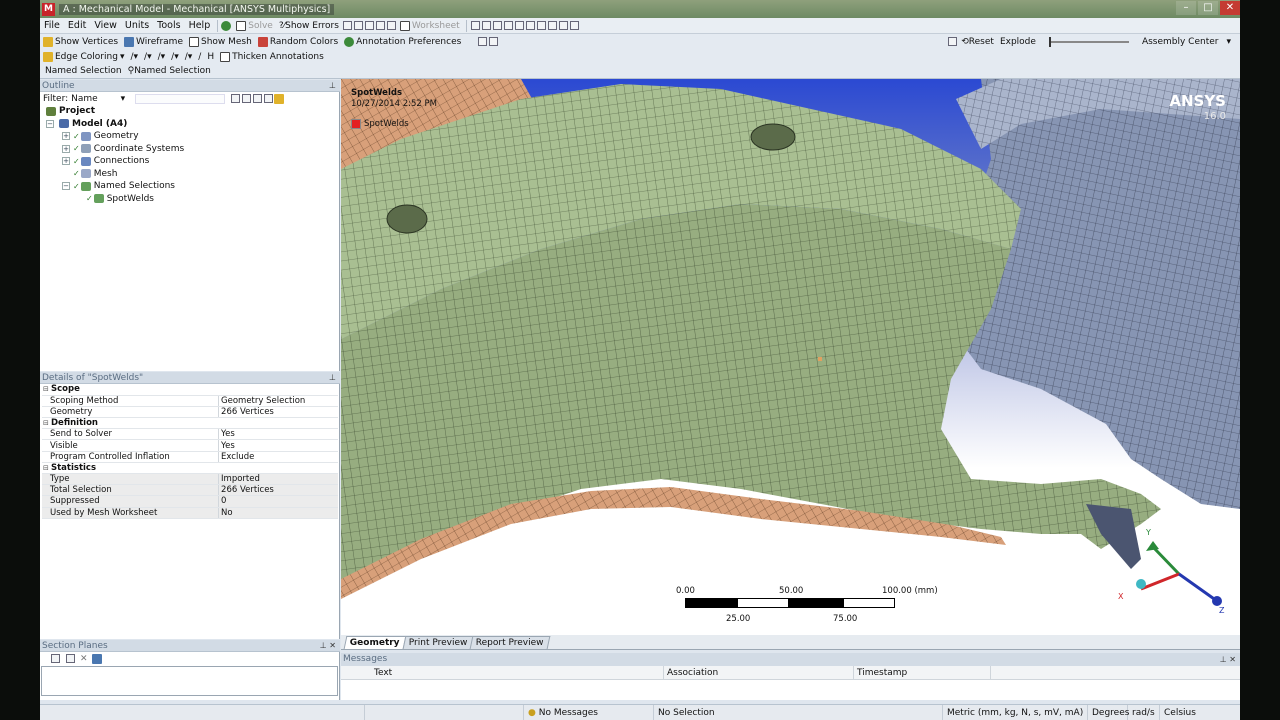  I want to click on rotate-icon, so click(475, 25).